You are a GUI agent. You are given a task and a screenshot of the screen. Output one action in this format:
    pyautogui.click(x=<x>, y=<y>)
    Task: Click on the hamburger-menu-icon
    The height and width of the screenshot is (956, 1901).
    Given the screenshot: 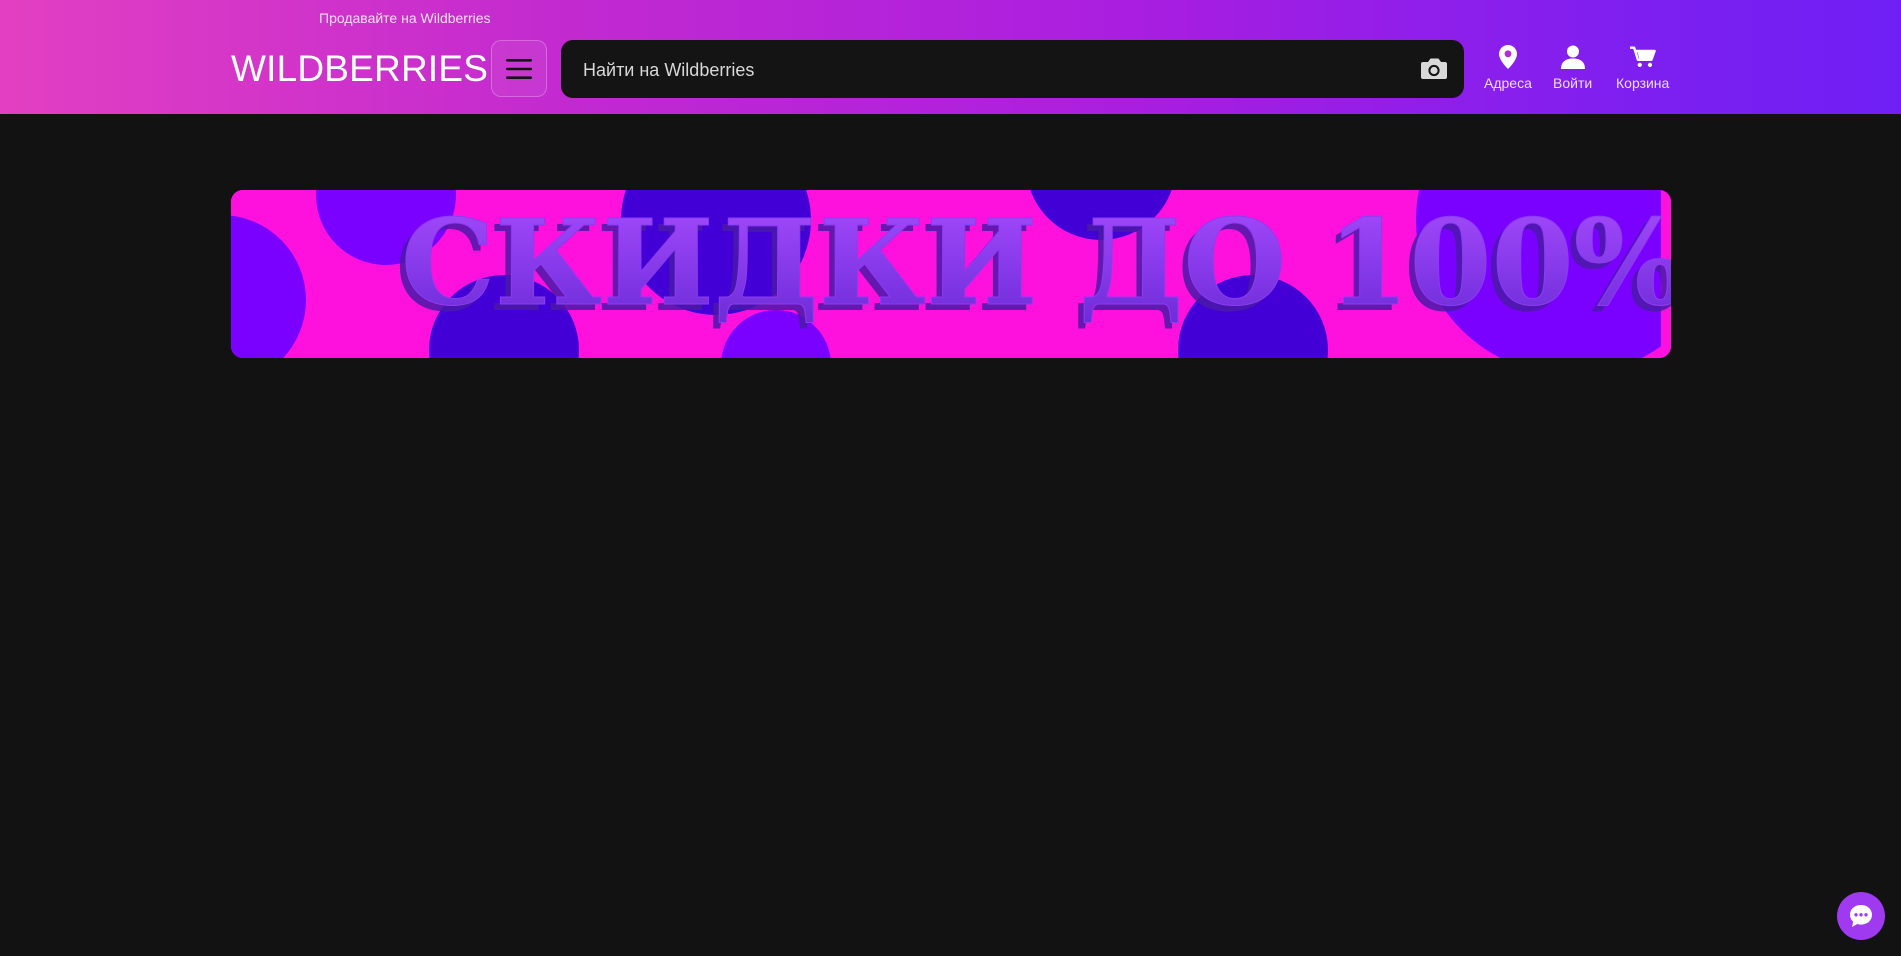 What is the action you would take?
    pyautogui.click(x=519, y=68)
    